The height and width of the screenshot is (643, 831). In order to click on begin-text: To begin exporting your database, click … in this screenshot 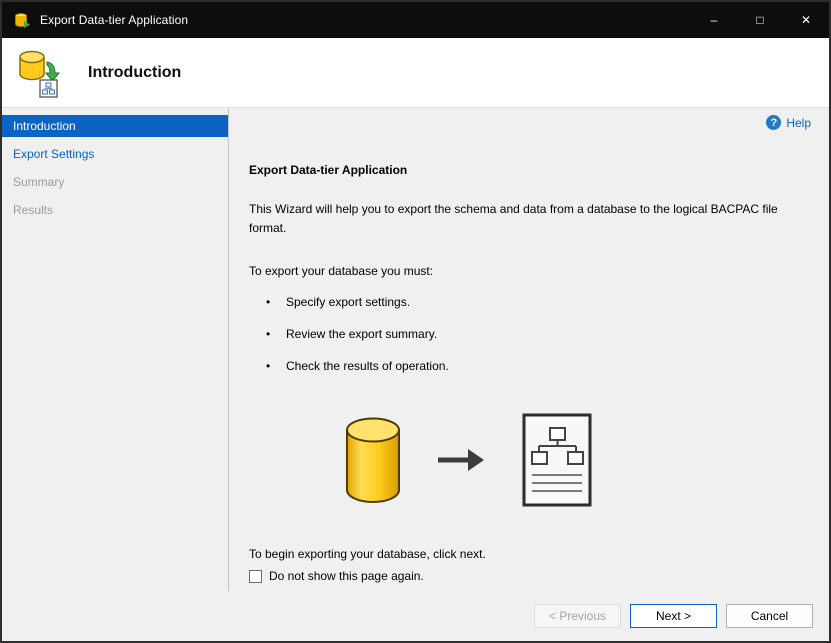, I will do `click(367, 554)`.